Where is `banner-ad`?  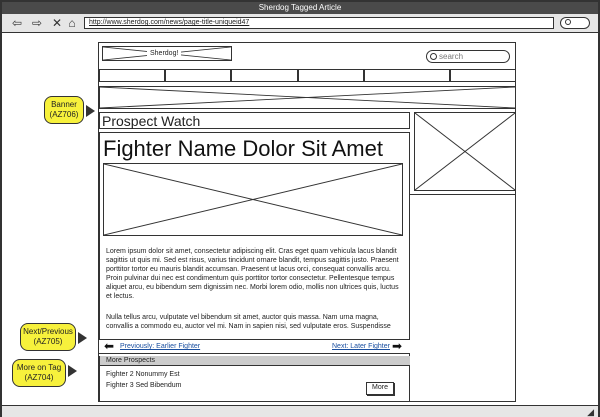 banner-ad is located at coordinates (307, 97).